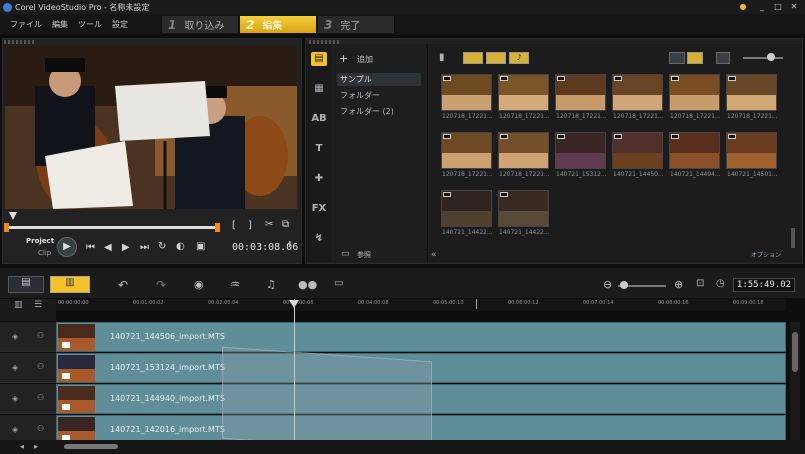  What do you see at coordinates (319, 59) in the screenshot?
I see `media-icon: ▤` at bounding box center [319, 59].